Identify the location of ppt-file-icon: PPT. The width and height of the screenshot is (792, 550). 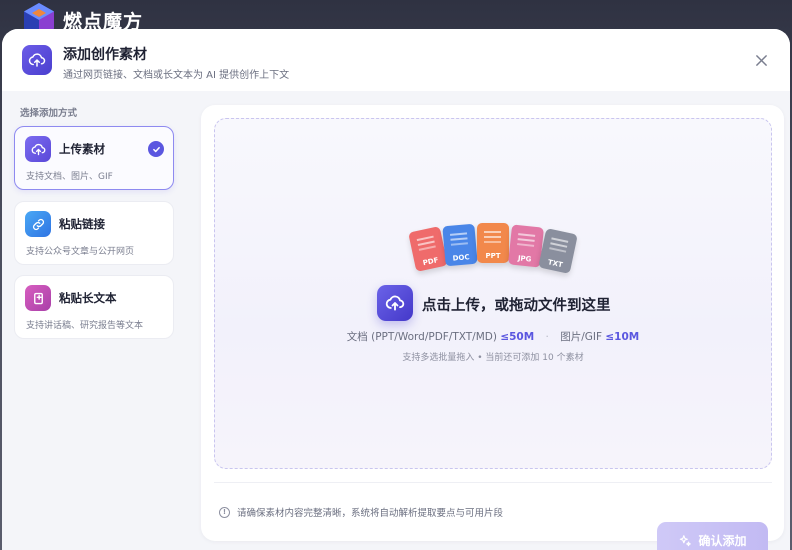
(493, 243).